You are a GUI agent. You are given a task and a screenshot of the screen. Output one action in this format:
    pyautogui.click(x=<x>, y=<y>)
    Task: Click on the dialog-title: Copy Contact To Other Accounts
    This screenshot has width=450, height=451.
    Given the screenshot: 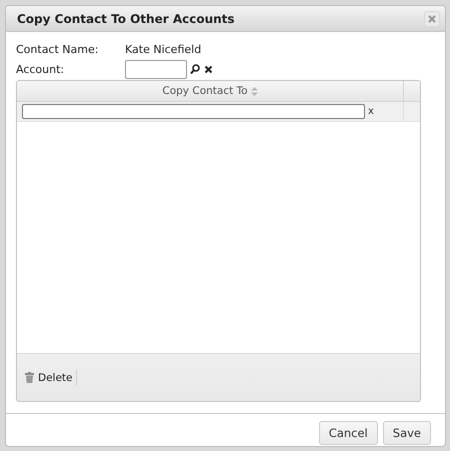 What is the action you would take?
    pyautogui.click(x=126, y=19)
    